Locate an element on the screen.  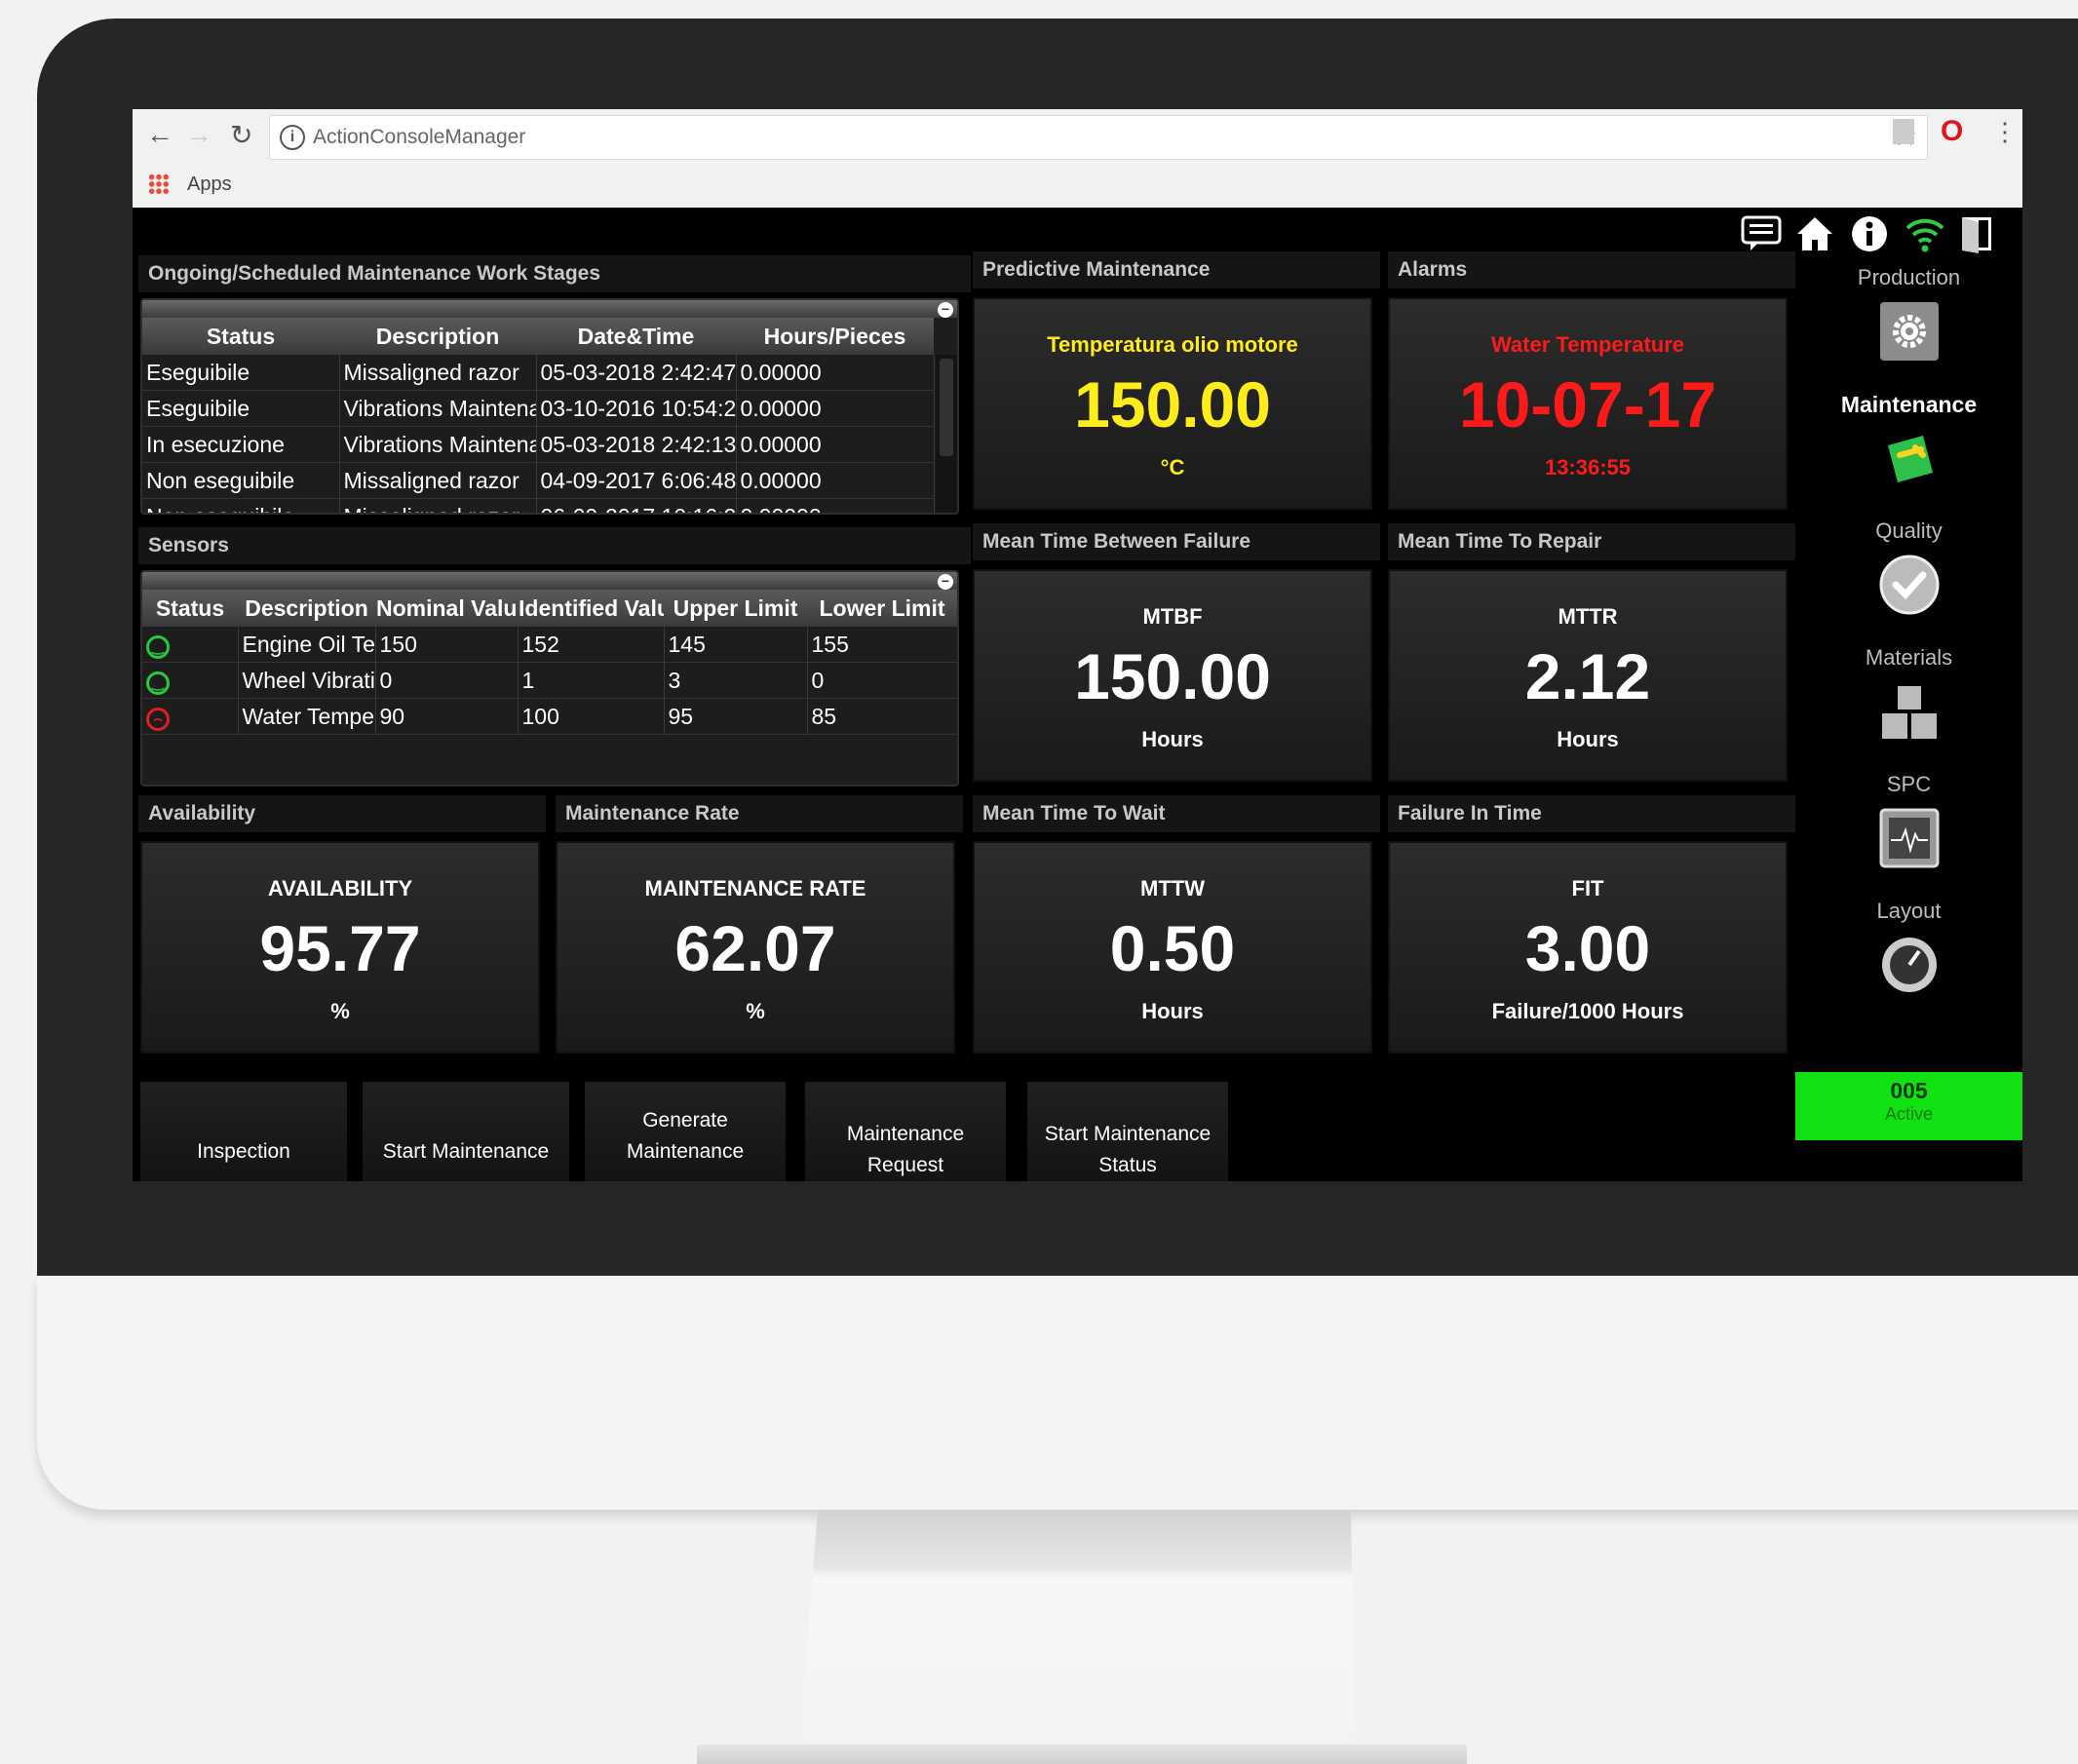
column-header: Nominal Value is located at coordinates (446, 609).